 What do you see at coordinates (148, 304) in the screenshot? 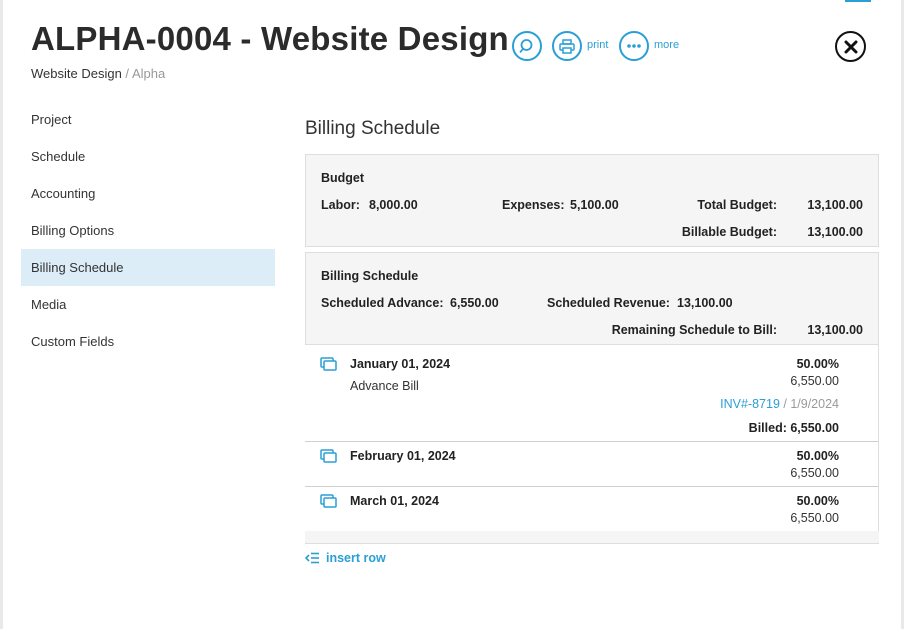
I see `nav-item-media: Media` at bounding box center [148, 304].